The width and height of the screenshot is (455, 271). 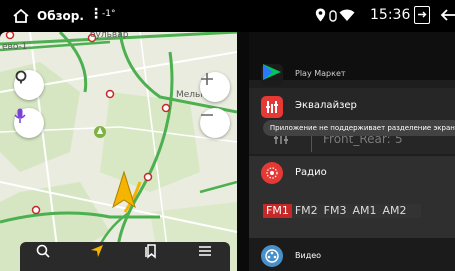 I want to click on zoom-in-button, so click(x=215, y=87).